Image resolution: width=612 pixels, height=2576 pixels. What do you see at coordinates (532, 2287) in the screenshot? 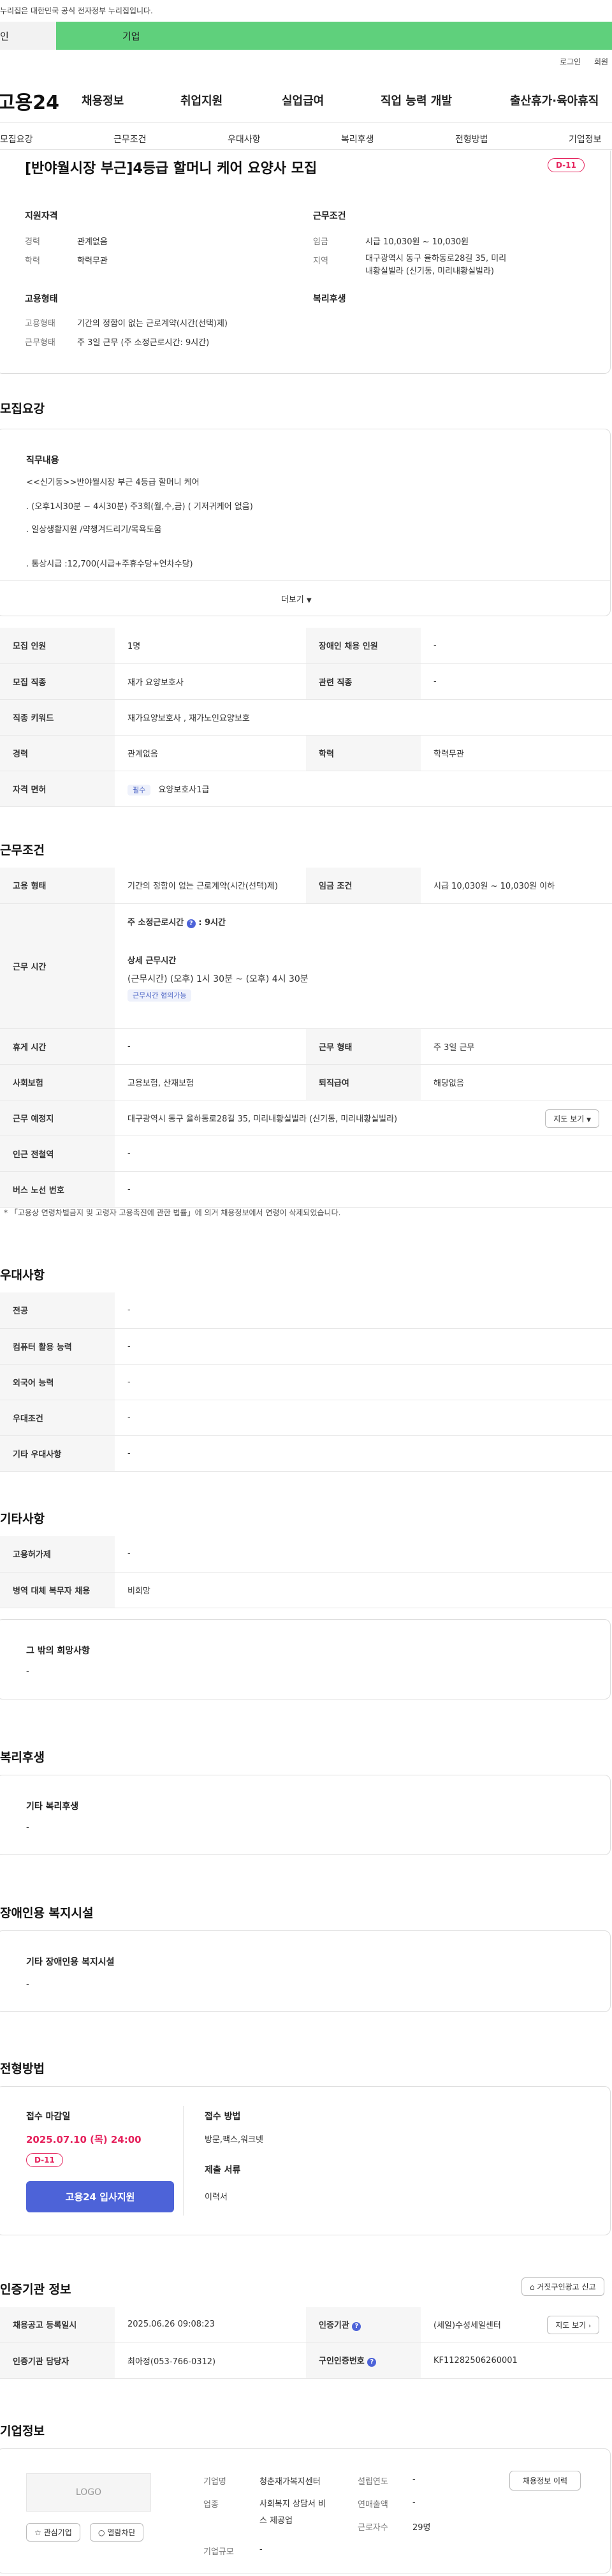
I see `home-icon: ⌂` at bounding box center [532, 2287].